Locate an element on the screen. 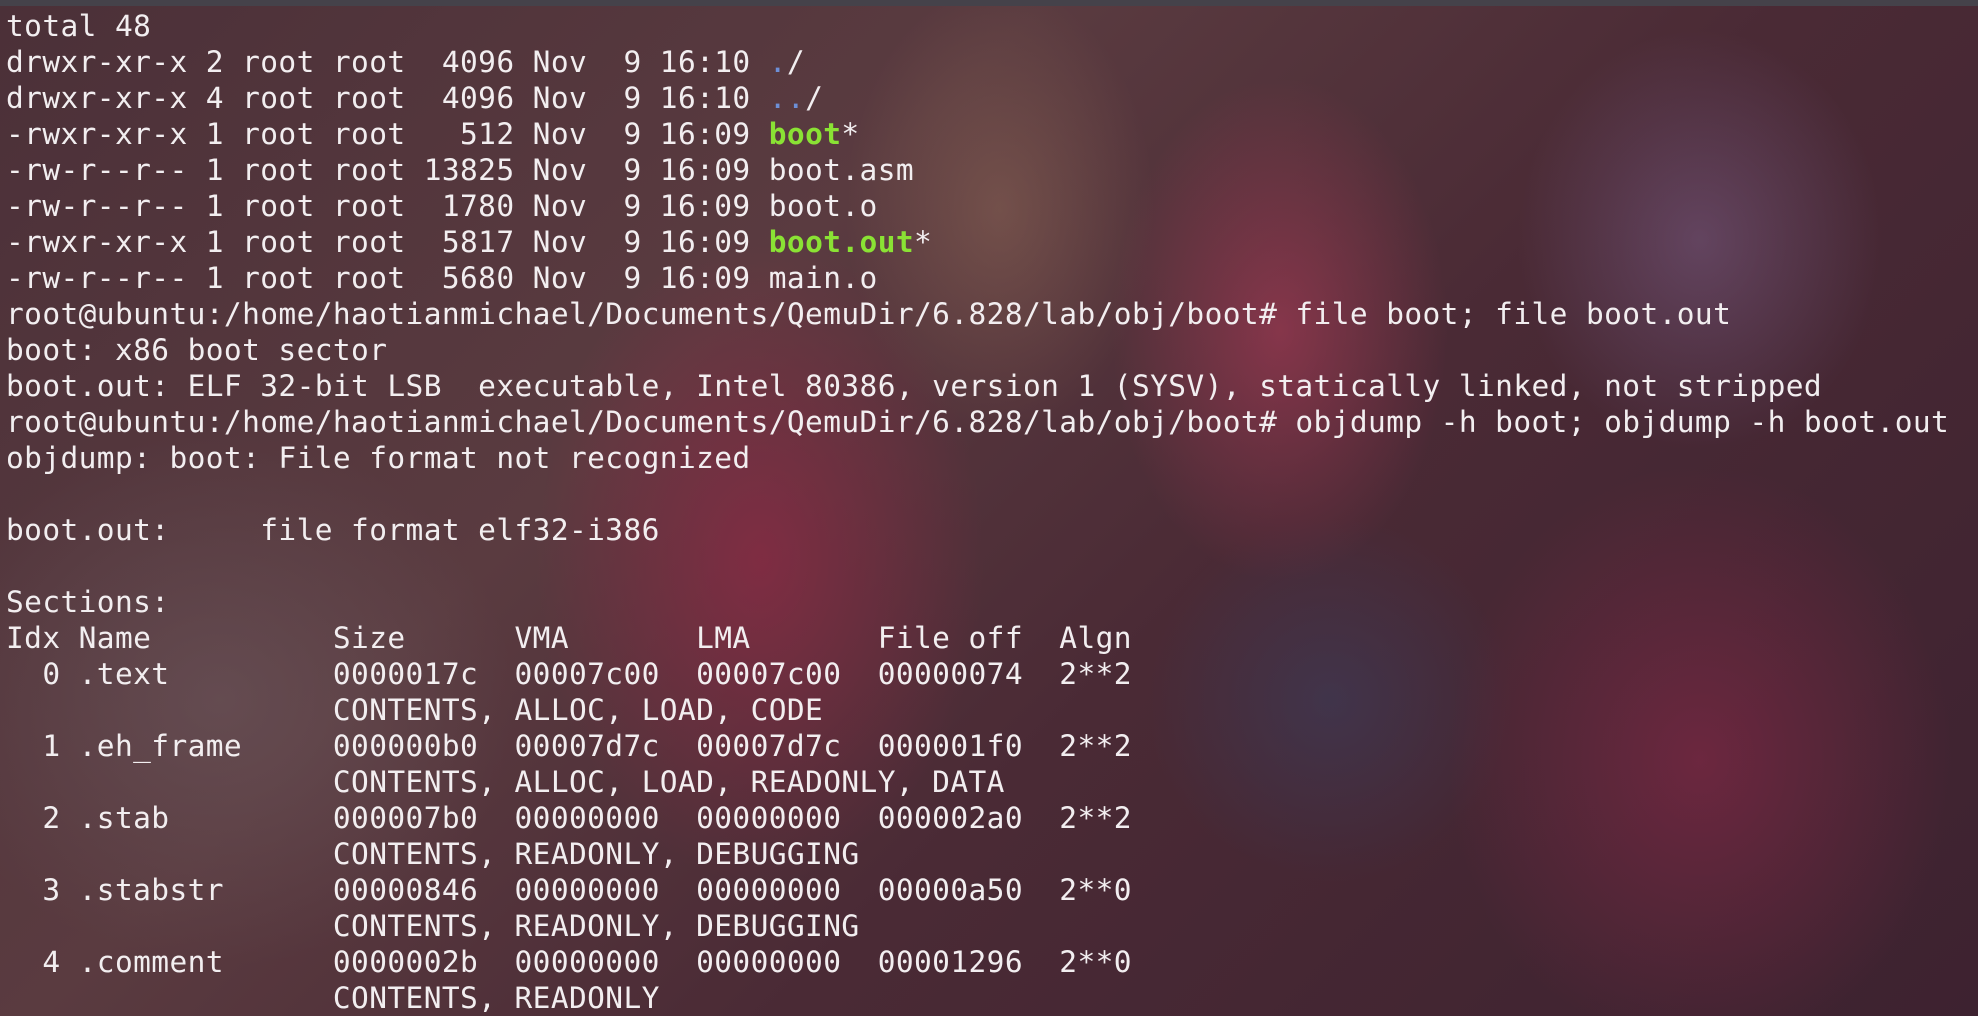 The height and width of the screenshot is (1016, 1978). directory-name: .. is located at coordinates (787, 98).